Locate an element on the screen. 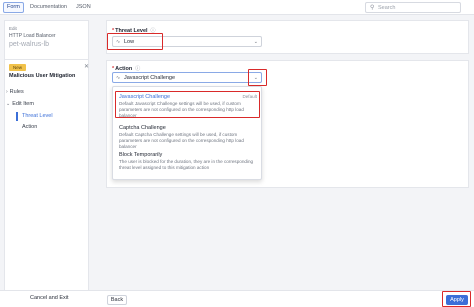  sidebar-item-label: Edit Item is located at coordinates (23, 104).